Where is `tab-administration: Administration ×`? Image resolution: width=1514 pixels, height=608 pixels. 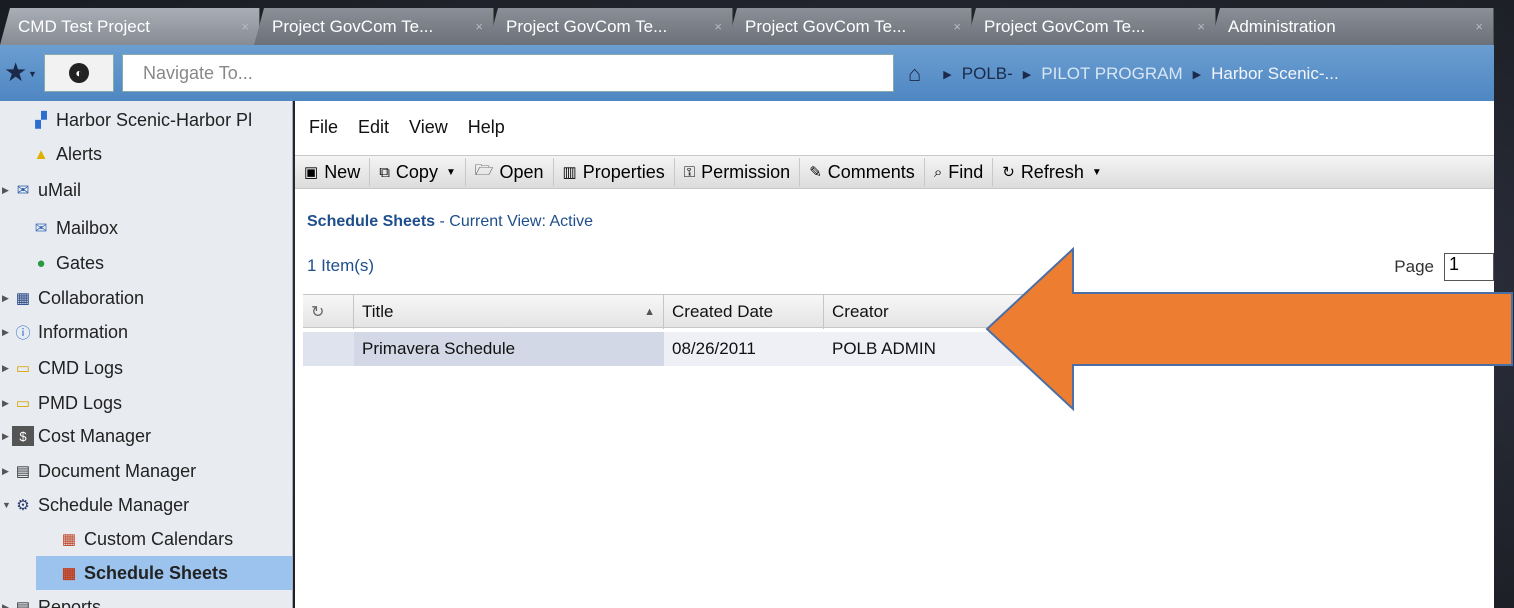 tab-administration: Administration × is located at coordinates (1352, 26).